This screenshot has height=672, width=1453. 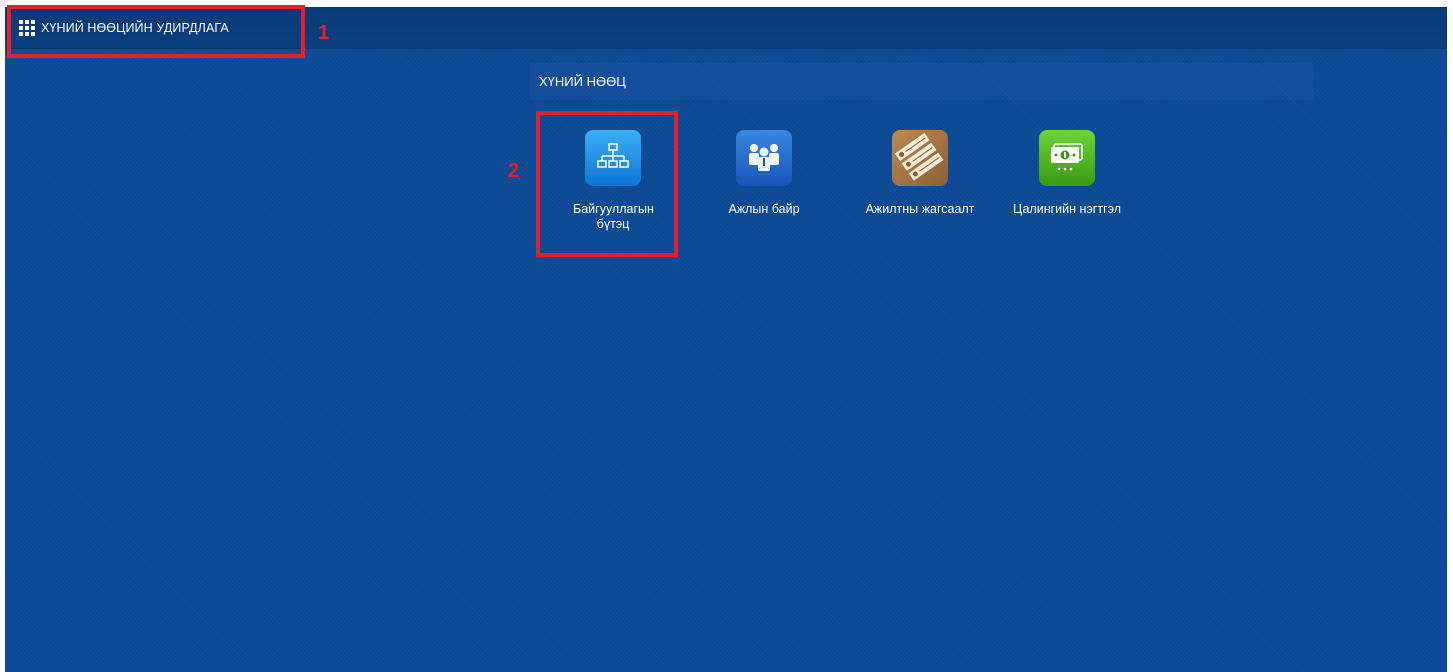 What do you see at coordinates (764, 209) in the screenshot?
I see `tile-label: Ажлын байр` at bounding box center [764, 209].